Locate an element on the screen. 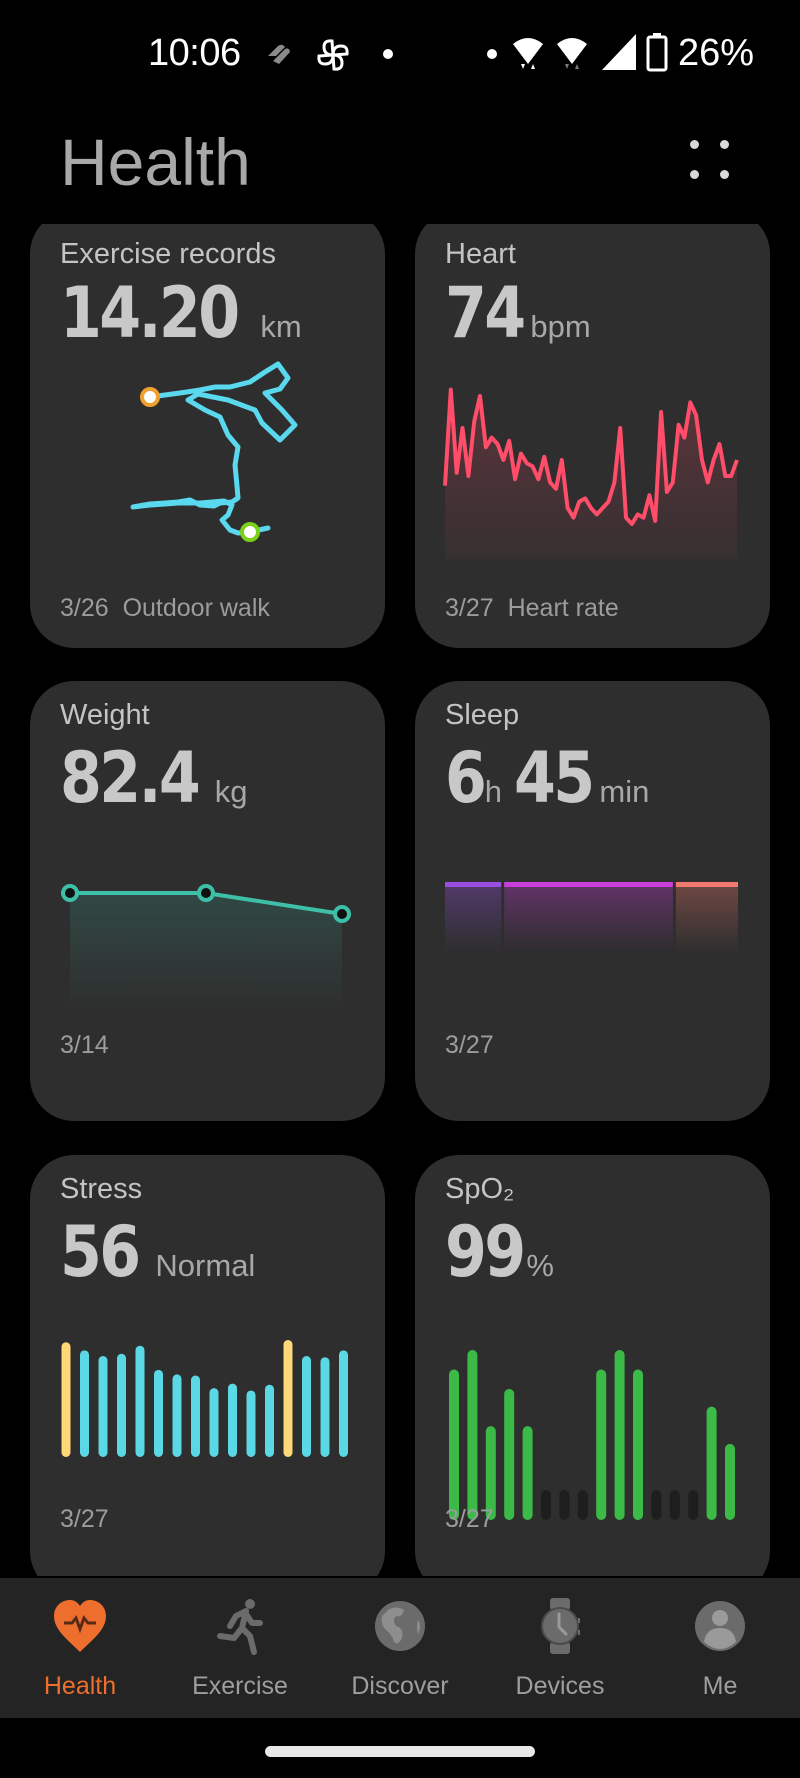 The height and width of the screenshot is (1778, 800). sleep-card: Sleep 6h 45 min 3/27 is located at coordinates (592, 901).